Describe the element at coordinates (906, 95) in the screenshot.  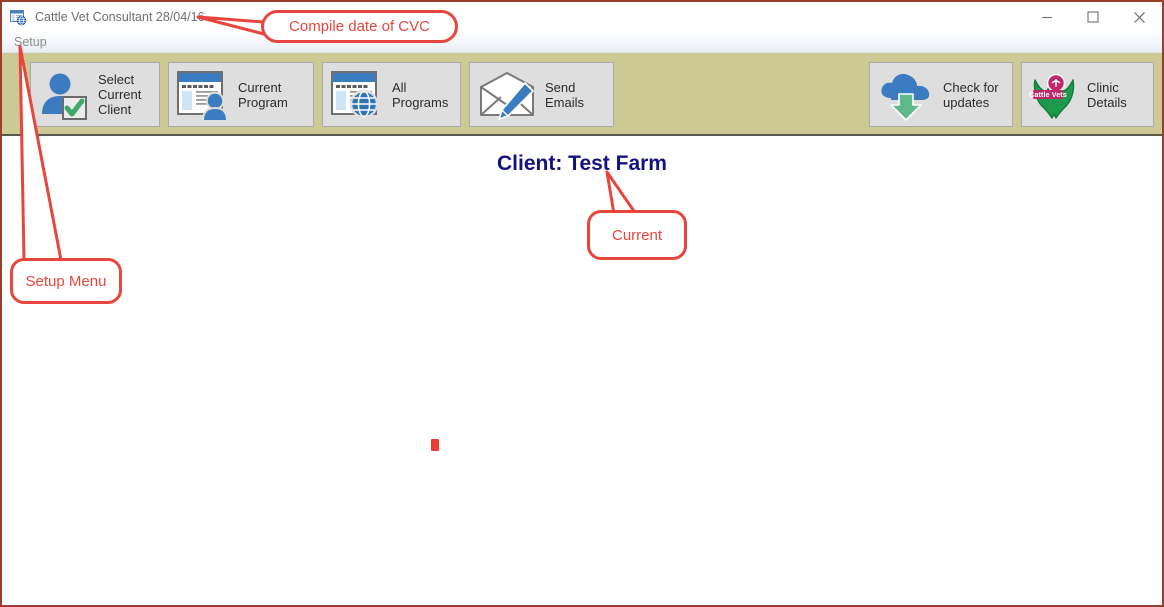
I see `cloud-download-icon` at that location.